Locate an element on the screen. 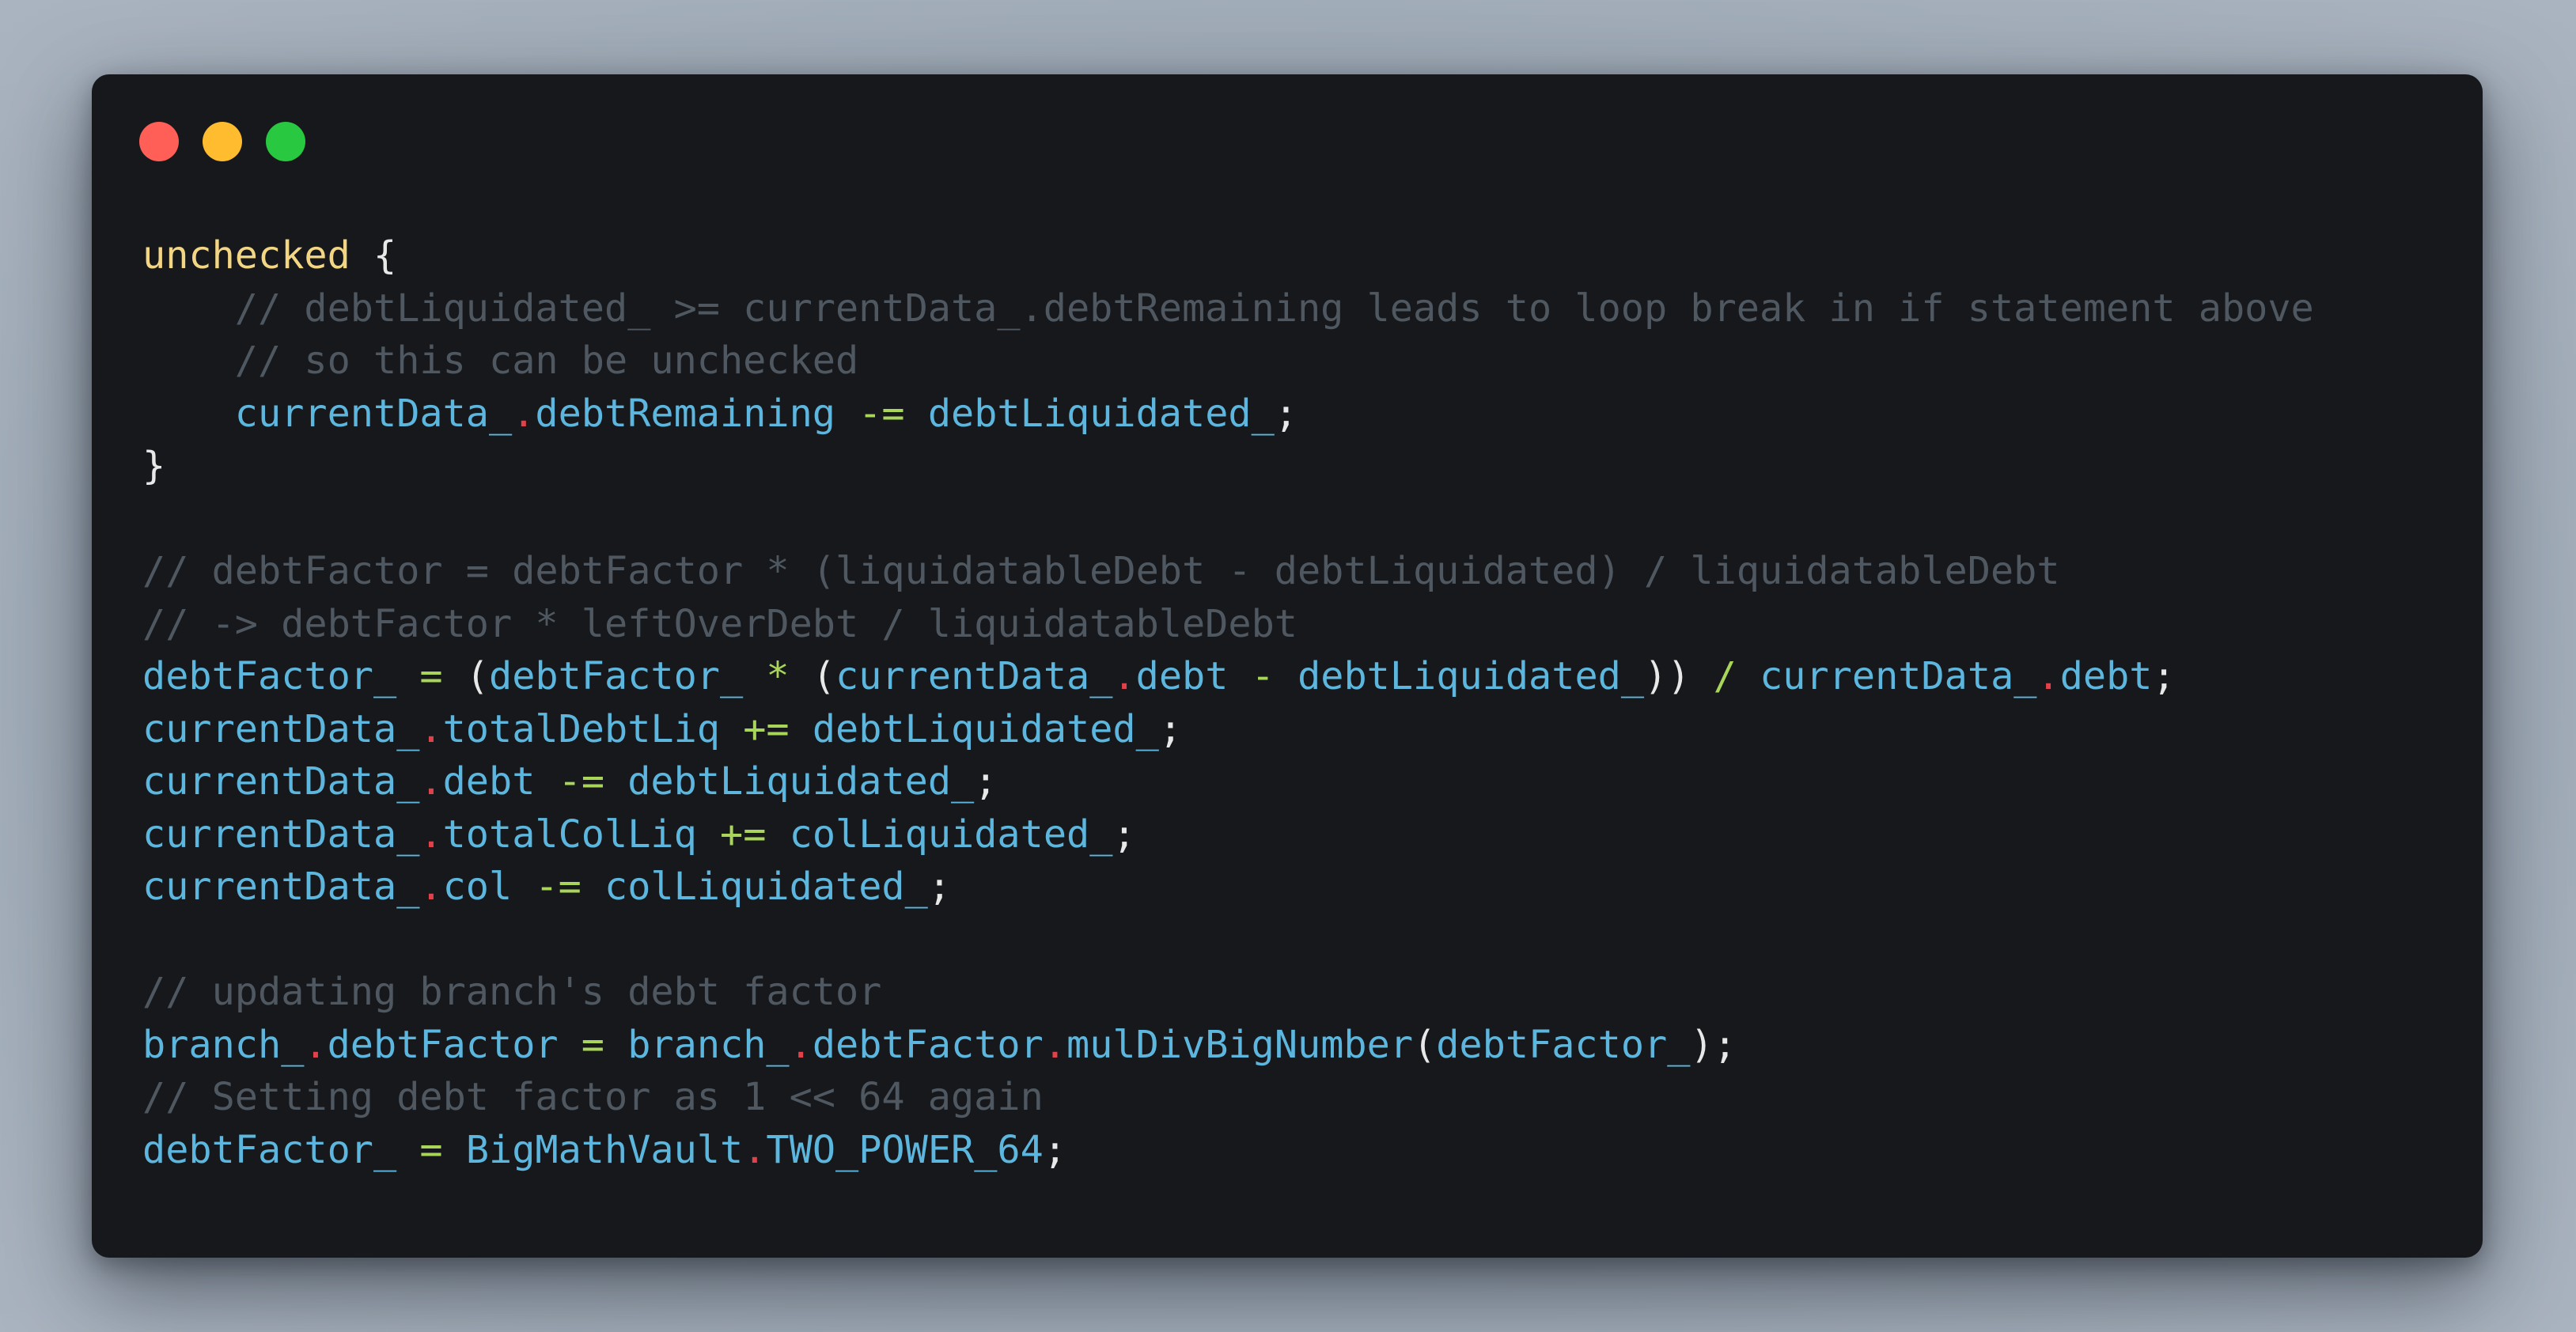  code-token: )) is located at coordinates (1667, 676).